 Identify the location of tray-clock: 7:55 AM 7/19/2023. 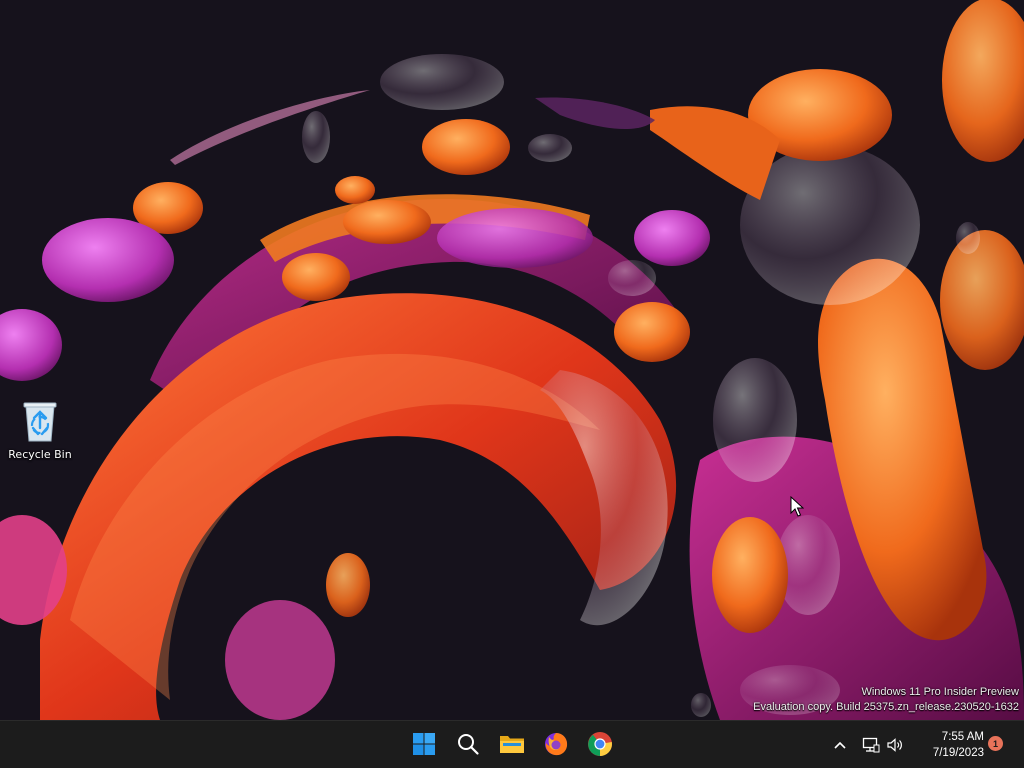
(948, 745).